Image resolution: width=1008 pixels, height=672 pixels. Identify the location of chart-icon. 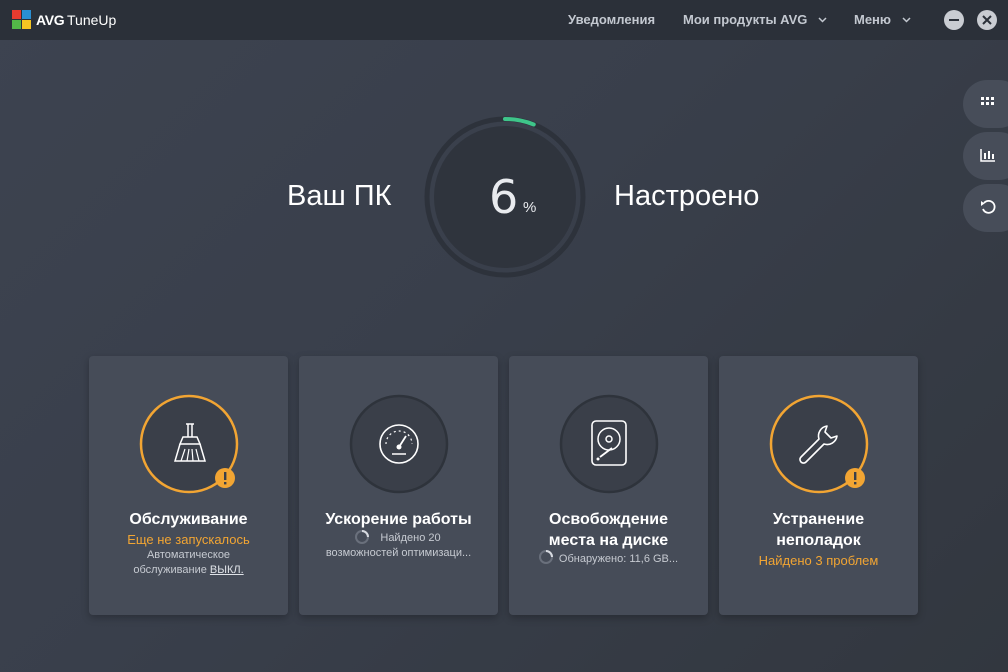
(987, 155).